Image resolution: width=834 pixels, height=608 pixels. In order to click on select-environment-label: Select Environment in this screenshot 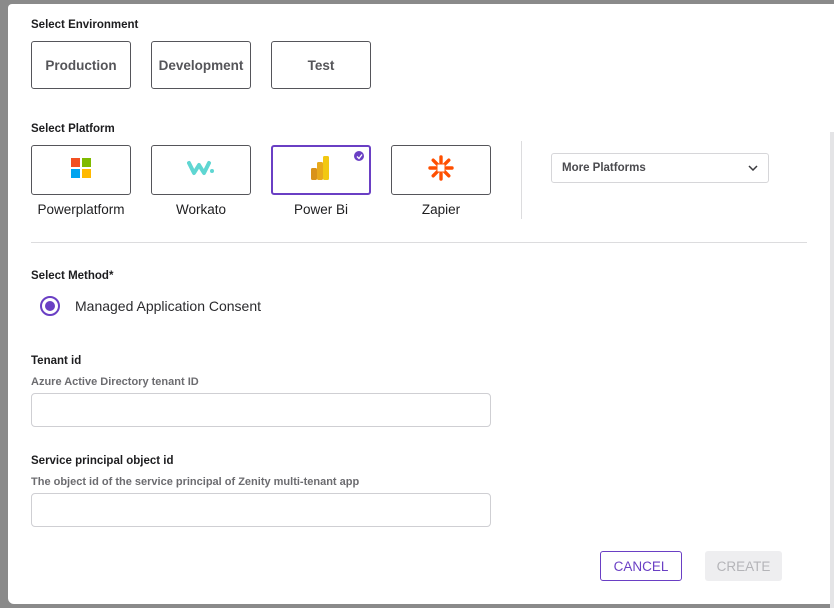, I will do `click(85, 25)`.